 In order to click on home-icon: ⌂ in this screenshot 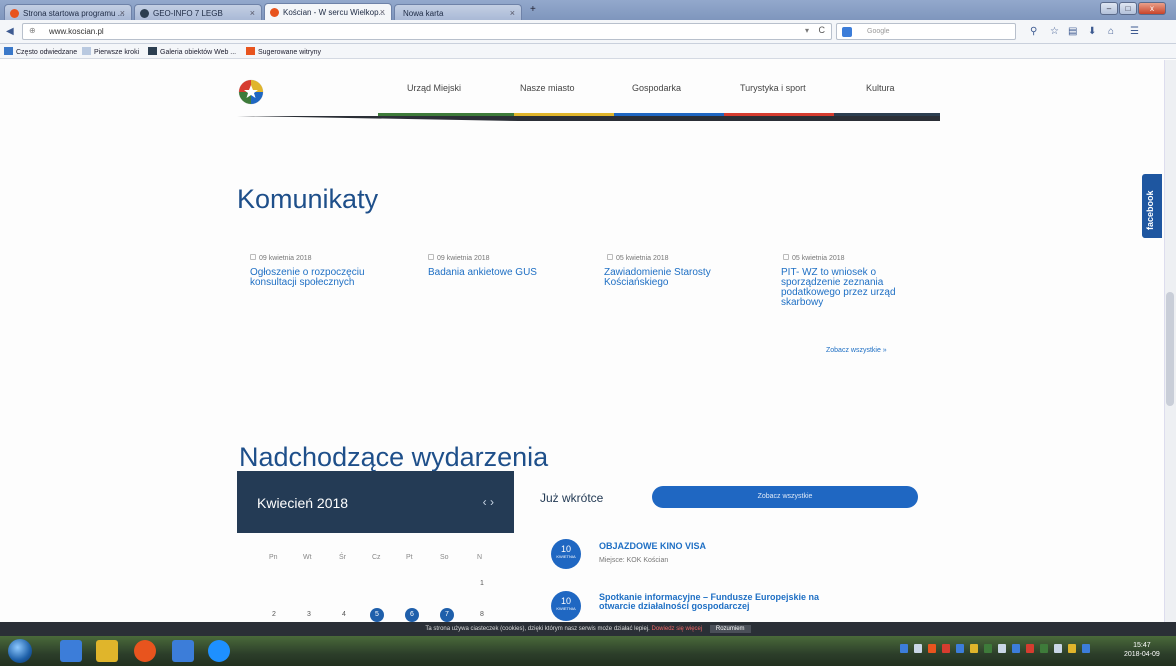, I will do `click(1111, 31)`.